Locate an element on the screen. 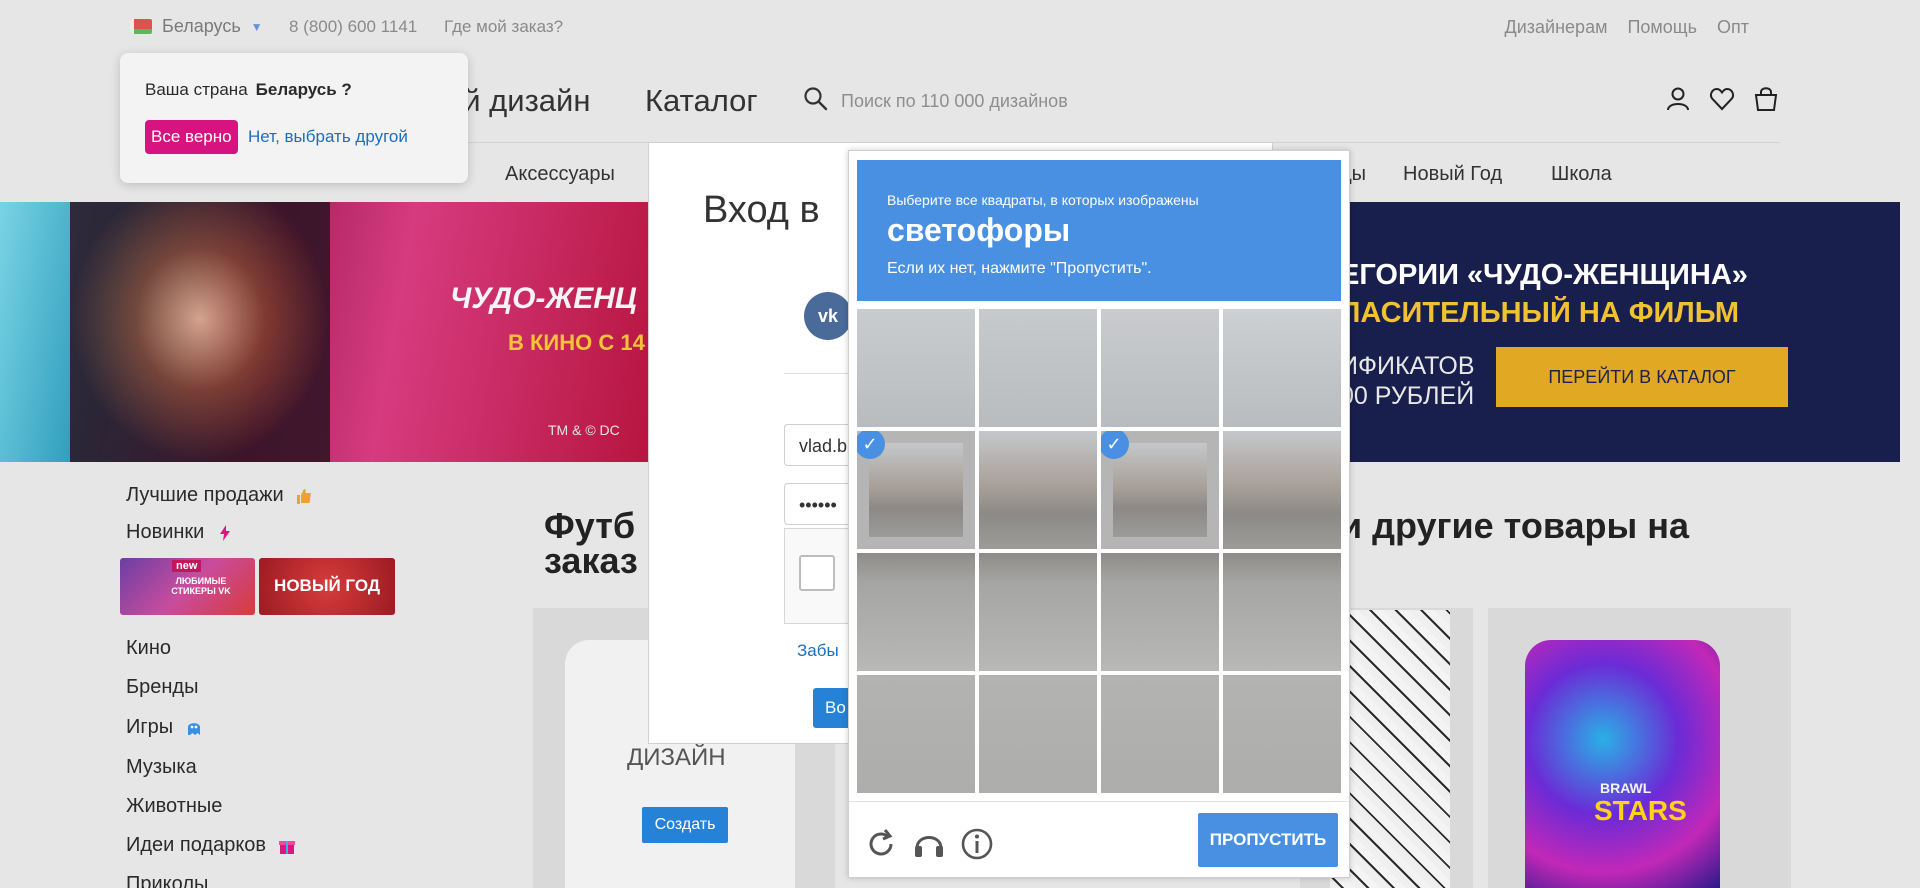 This screenshot has height=888, width=1920. banner-left-title: ЧУДО-ЖЕНЦ is located at coordinates (543, 298).